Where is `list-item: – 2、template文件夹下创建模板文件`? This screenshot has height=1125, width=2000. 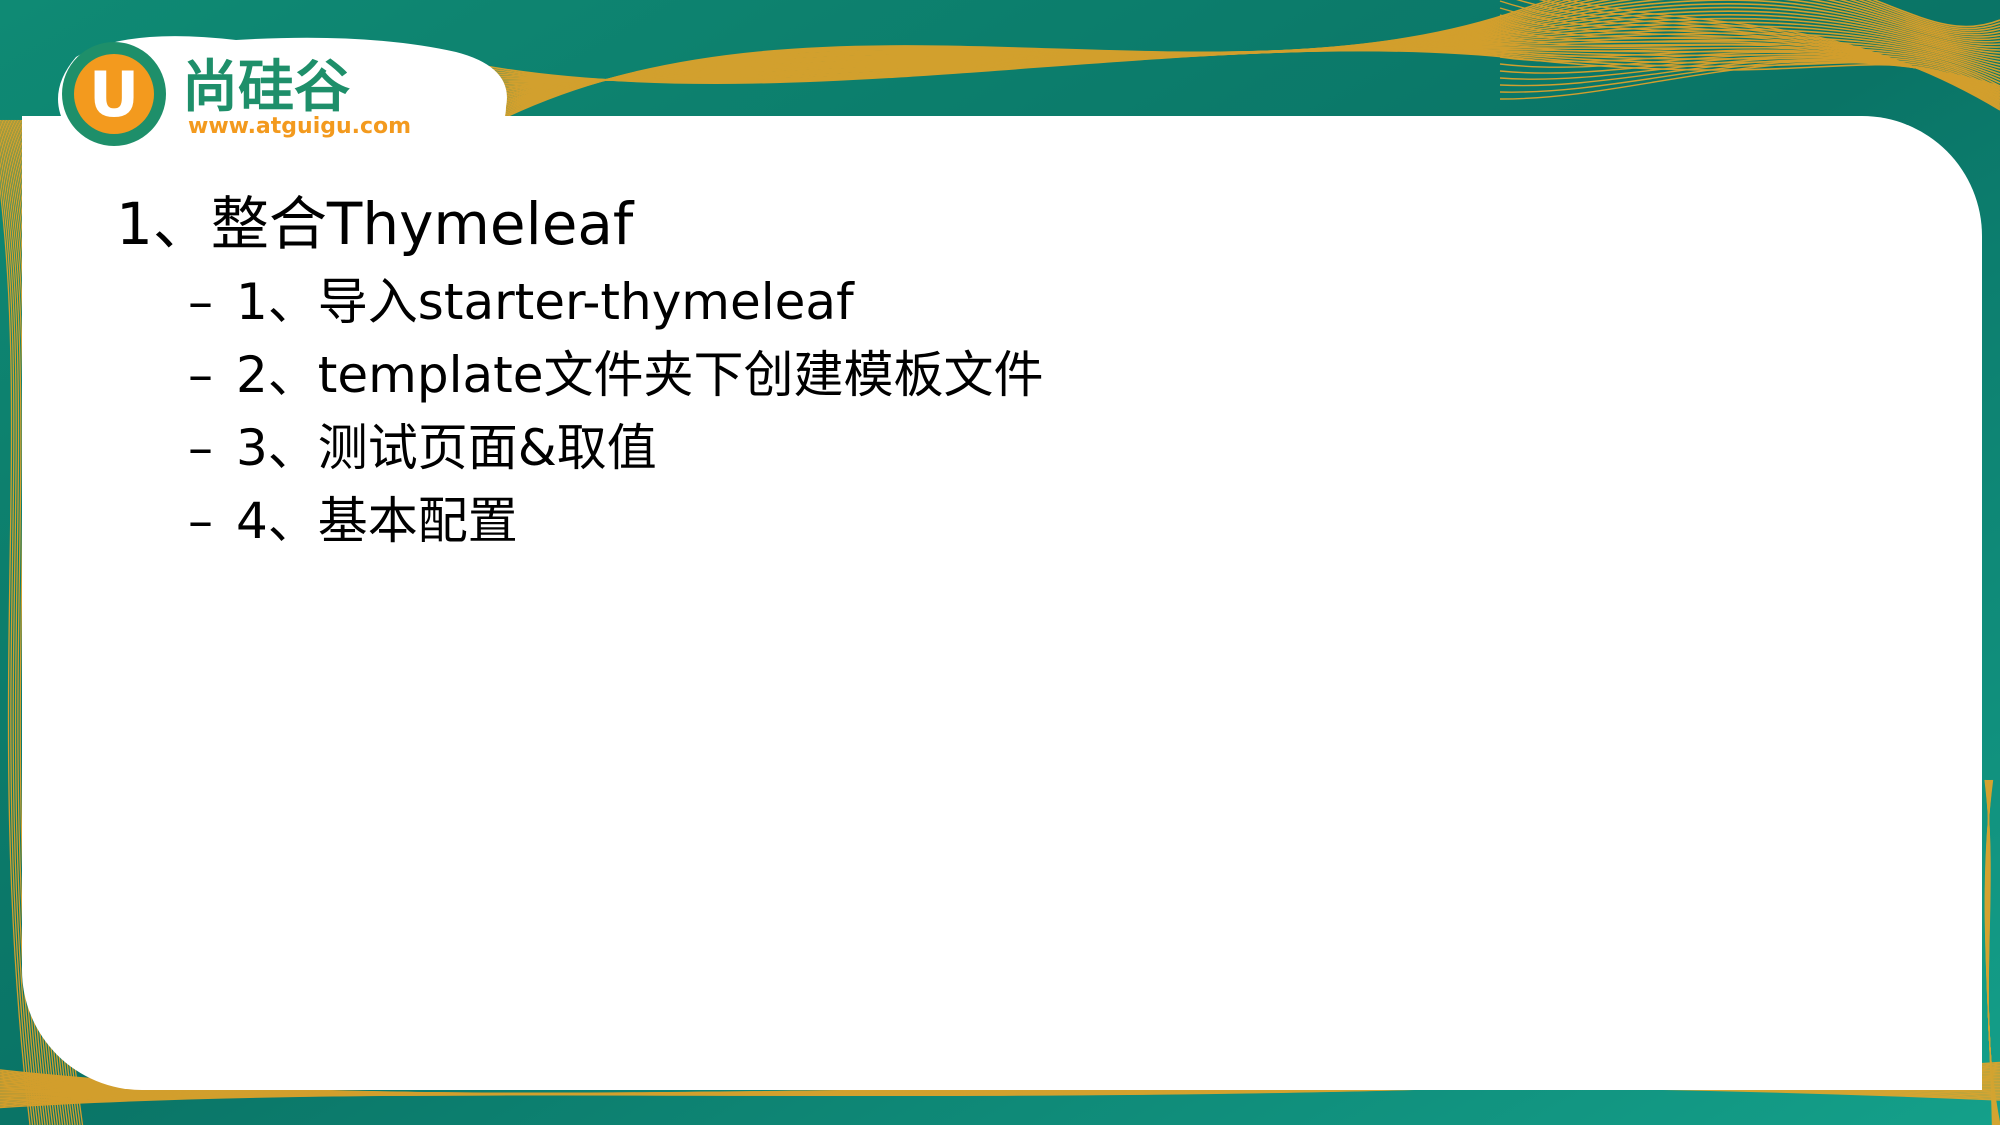
list-item: – 2、template文件夹下创建模板文件 is located at coordinates (1002, 375).